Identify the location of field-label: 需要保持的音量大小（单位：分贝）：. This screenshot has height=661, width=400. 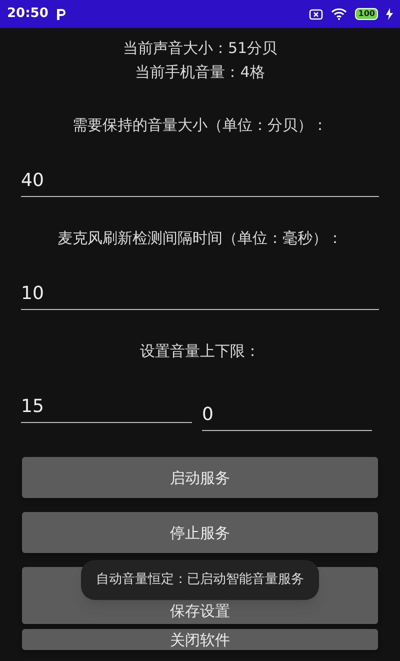
(200, 125).